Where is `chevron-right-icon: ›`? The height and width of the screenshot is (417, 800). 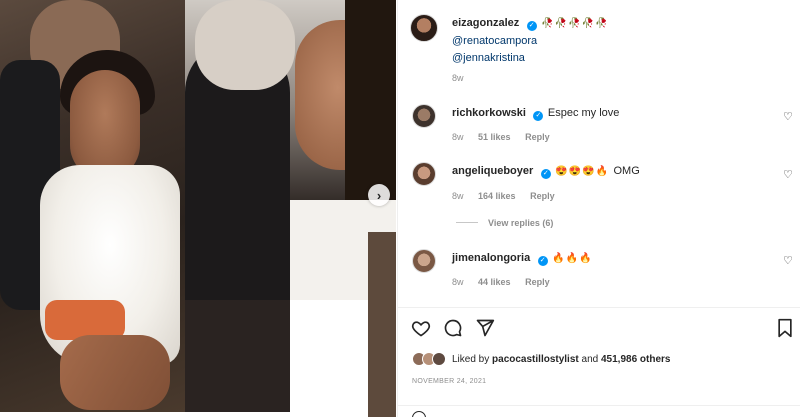 chevron-right-icon: › is located at coordinates (379, 195).